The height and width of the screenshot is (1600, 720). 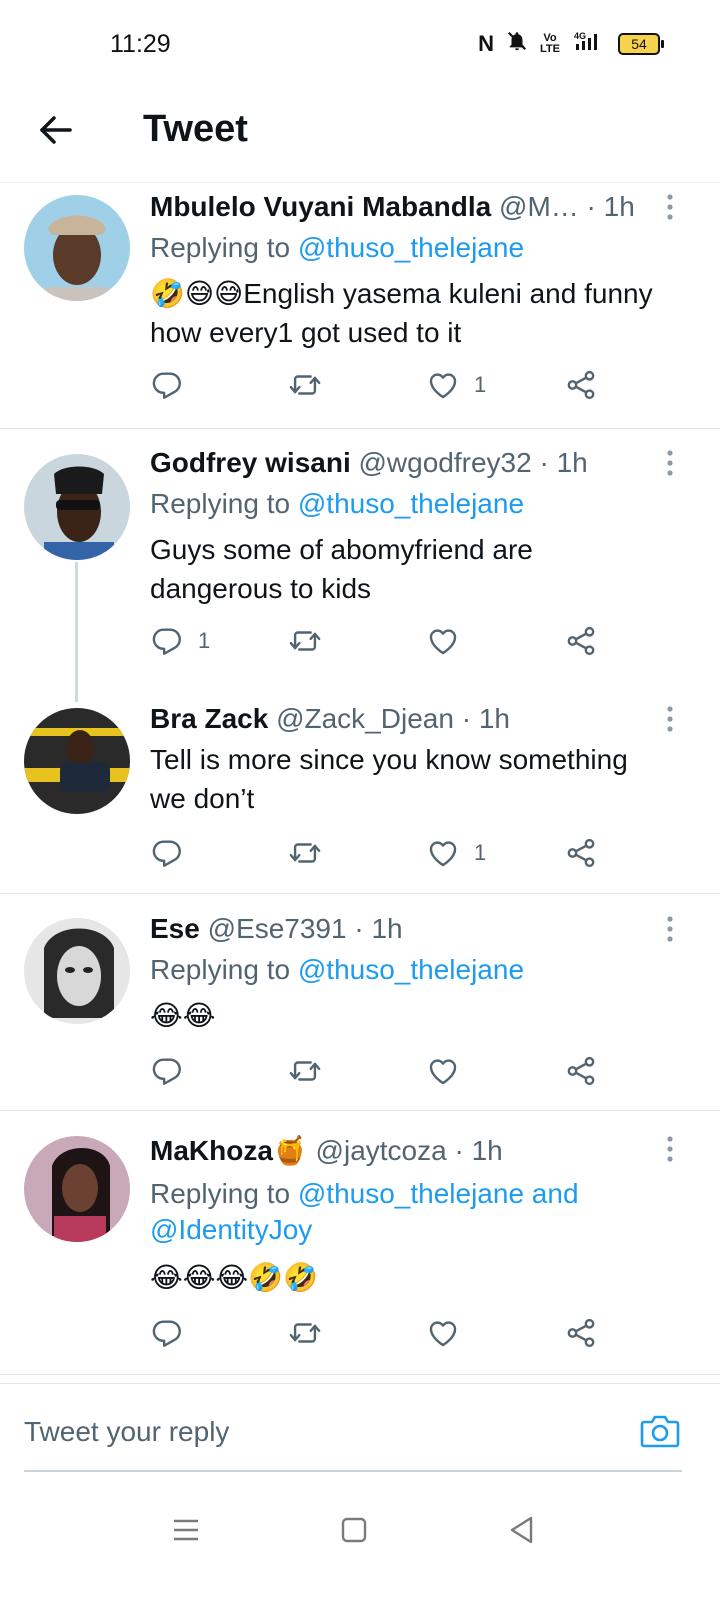 What do you see at coordinates (445, 462) in the screenshot?
I see `author-handle: @wgodfrey32` at bounding box center [445, 462].